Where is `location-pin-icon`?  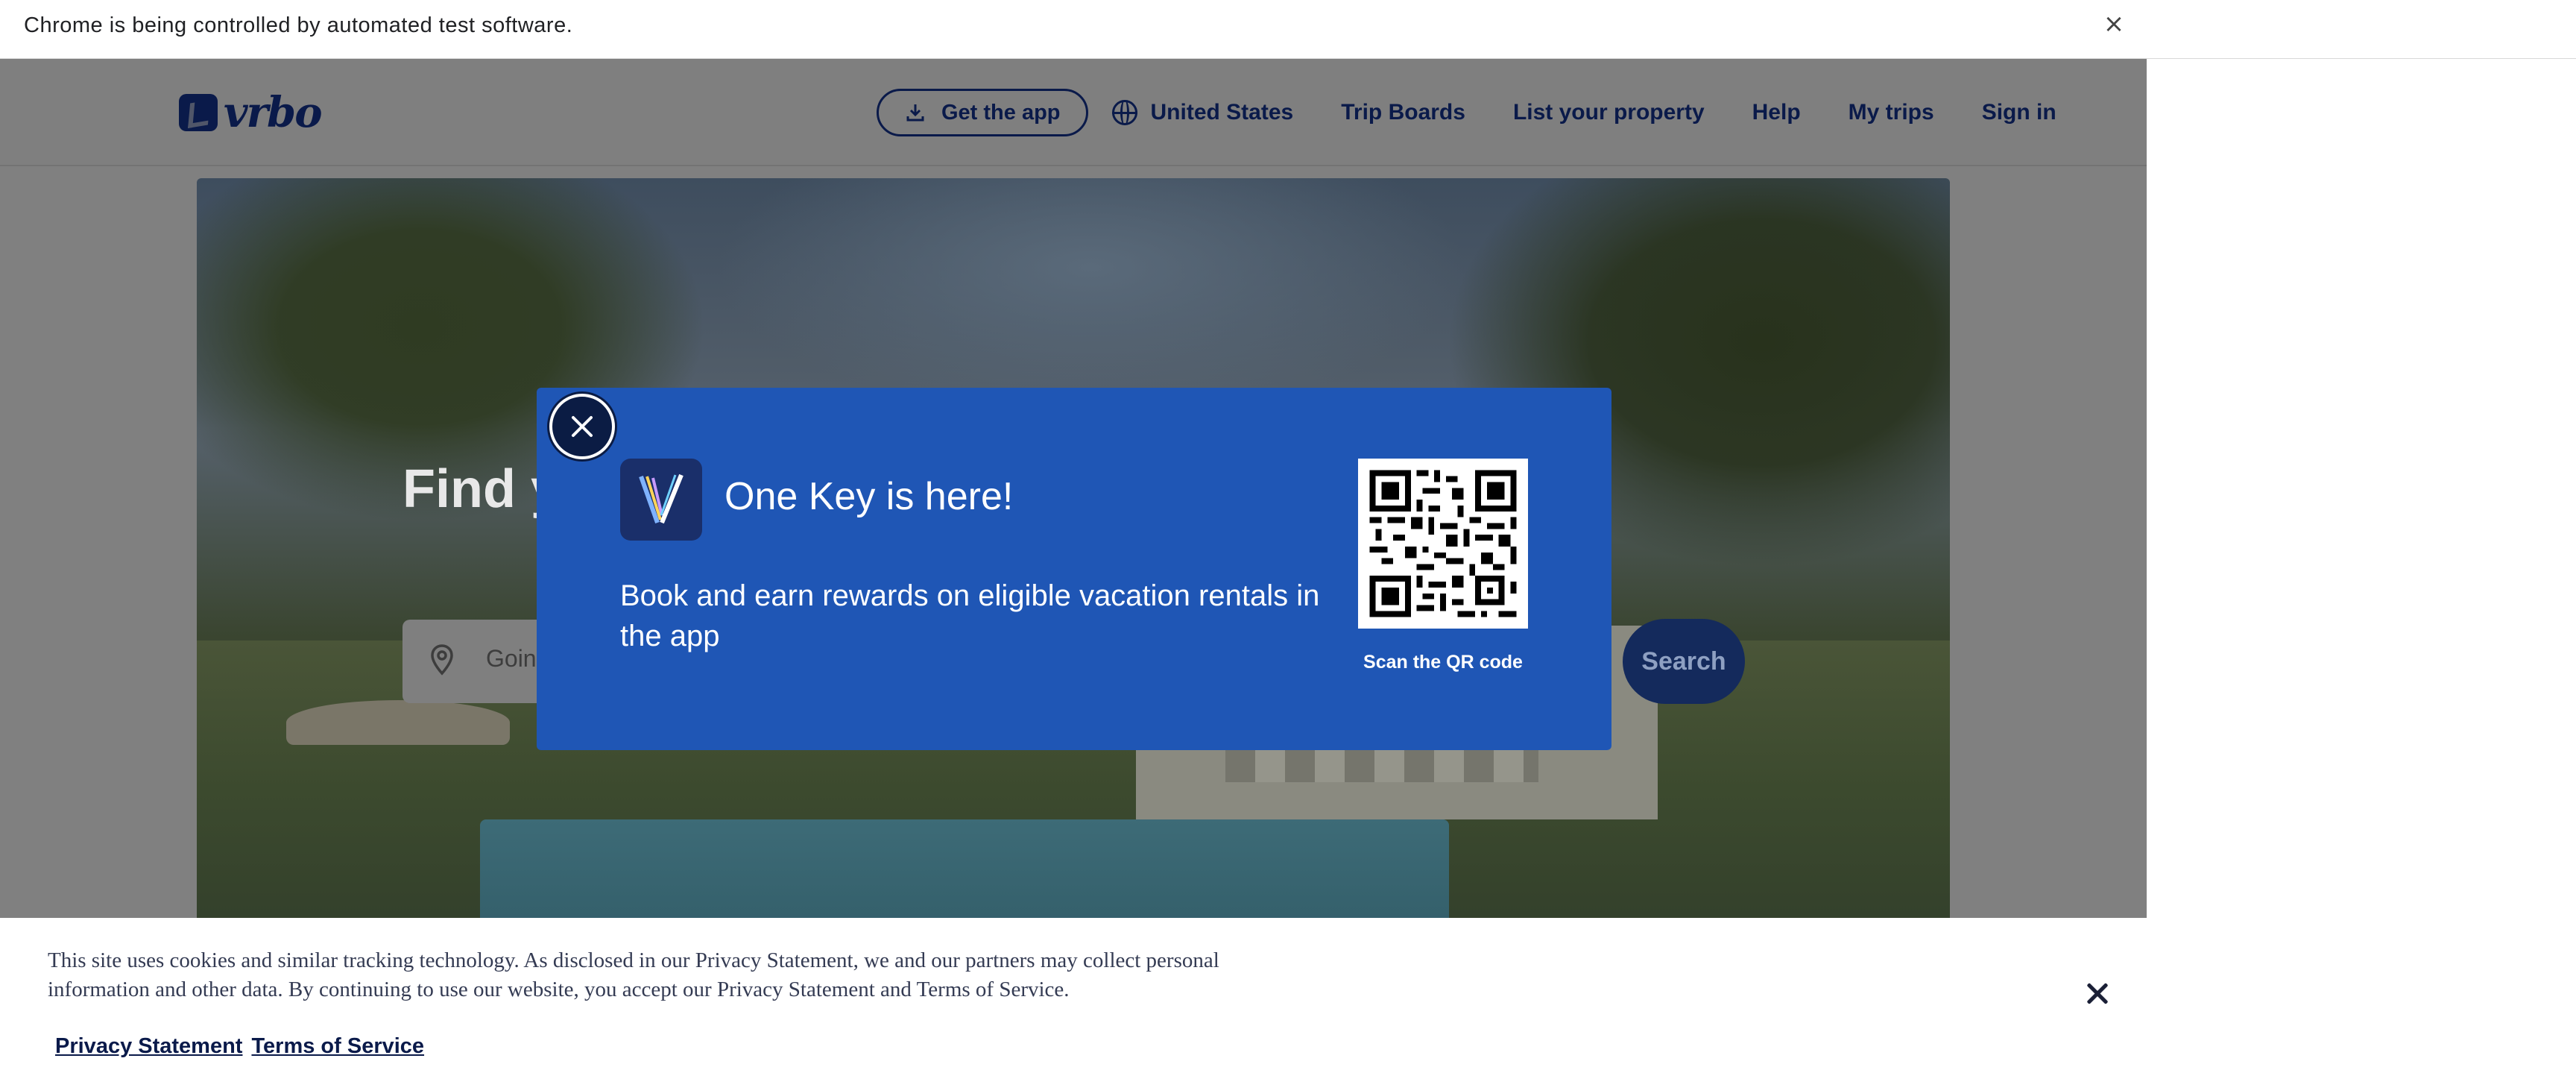
location-pin-icon is located at coordinates (442, 660).